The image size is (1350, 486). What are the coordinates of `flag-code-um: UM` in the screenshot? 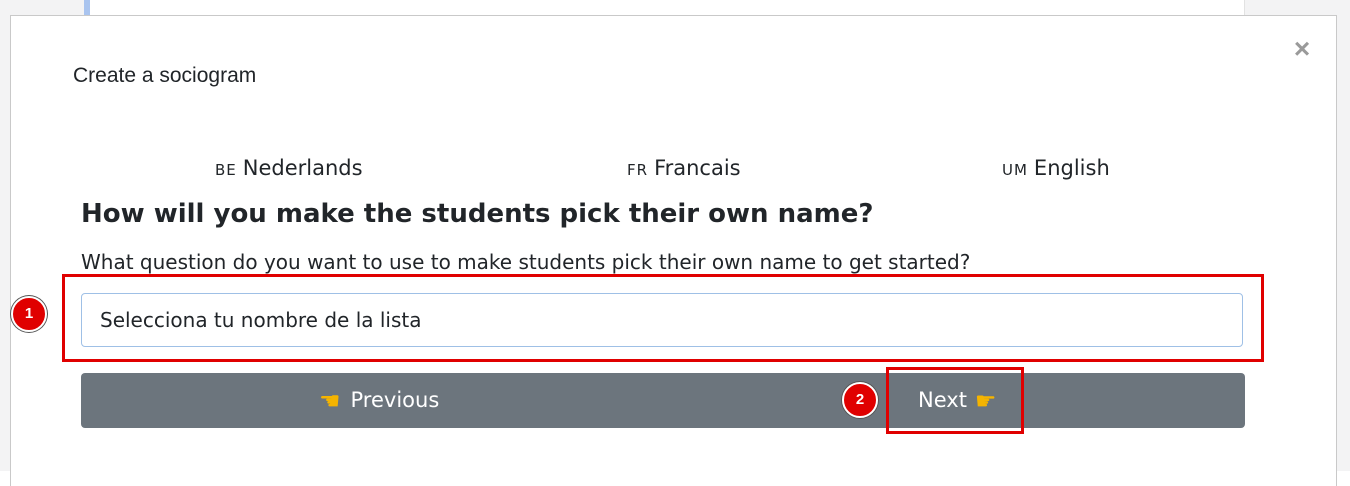 It's located at (1015, 170).